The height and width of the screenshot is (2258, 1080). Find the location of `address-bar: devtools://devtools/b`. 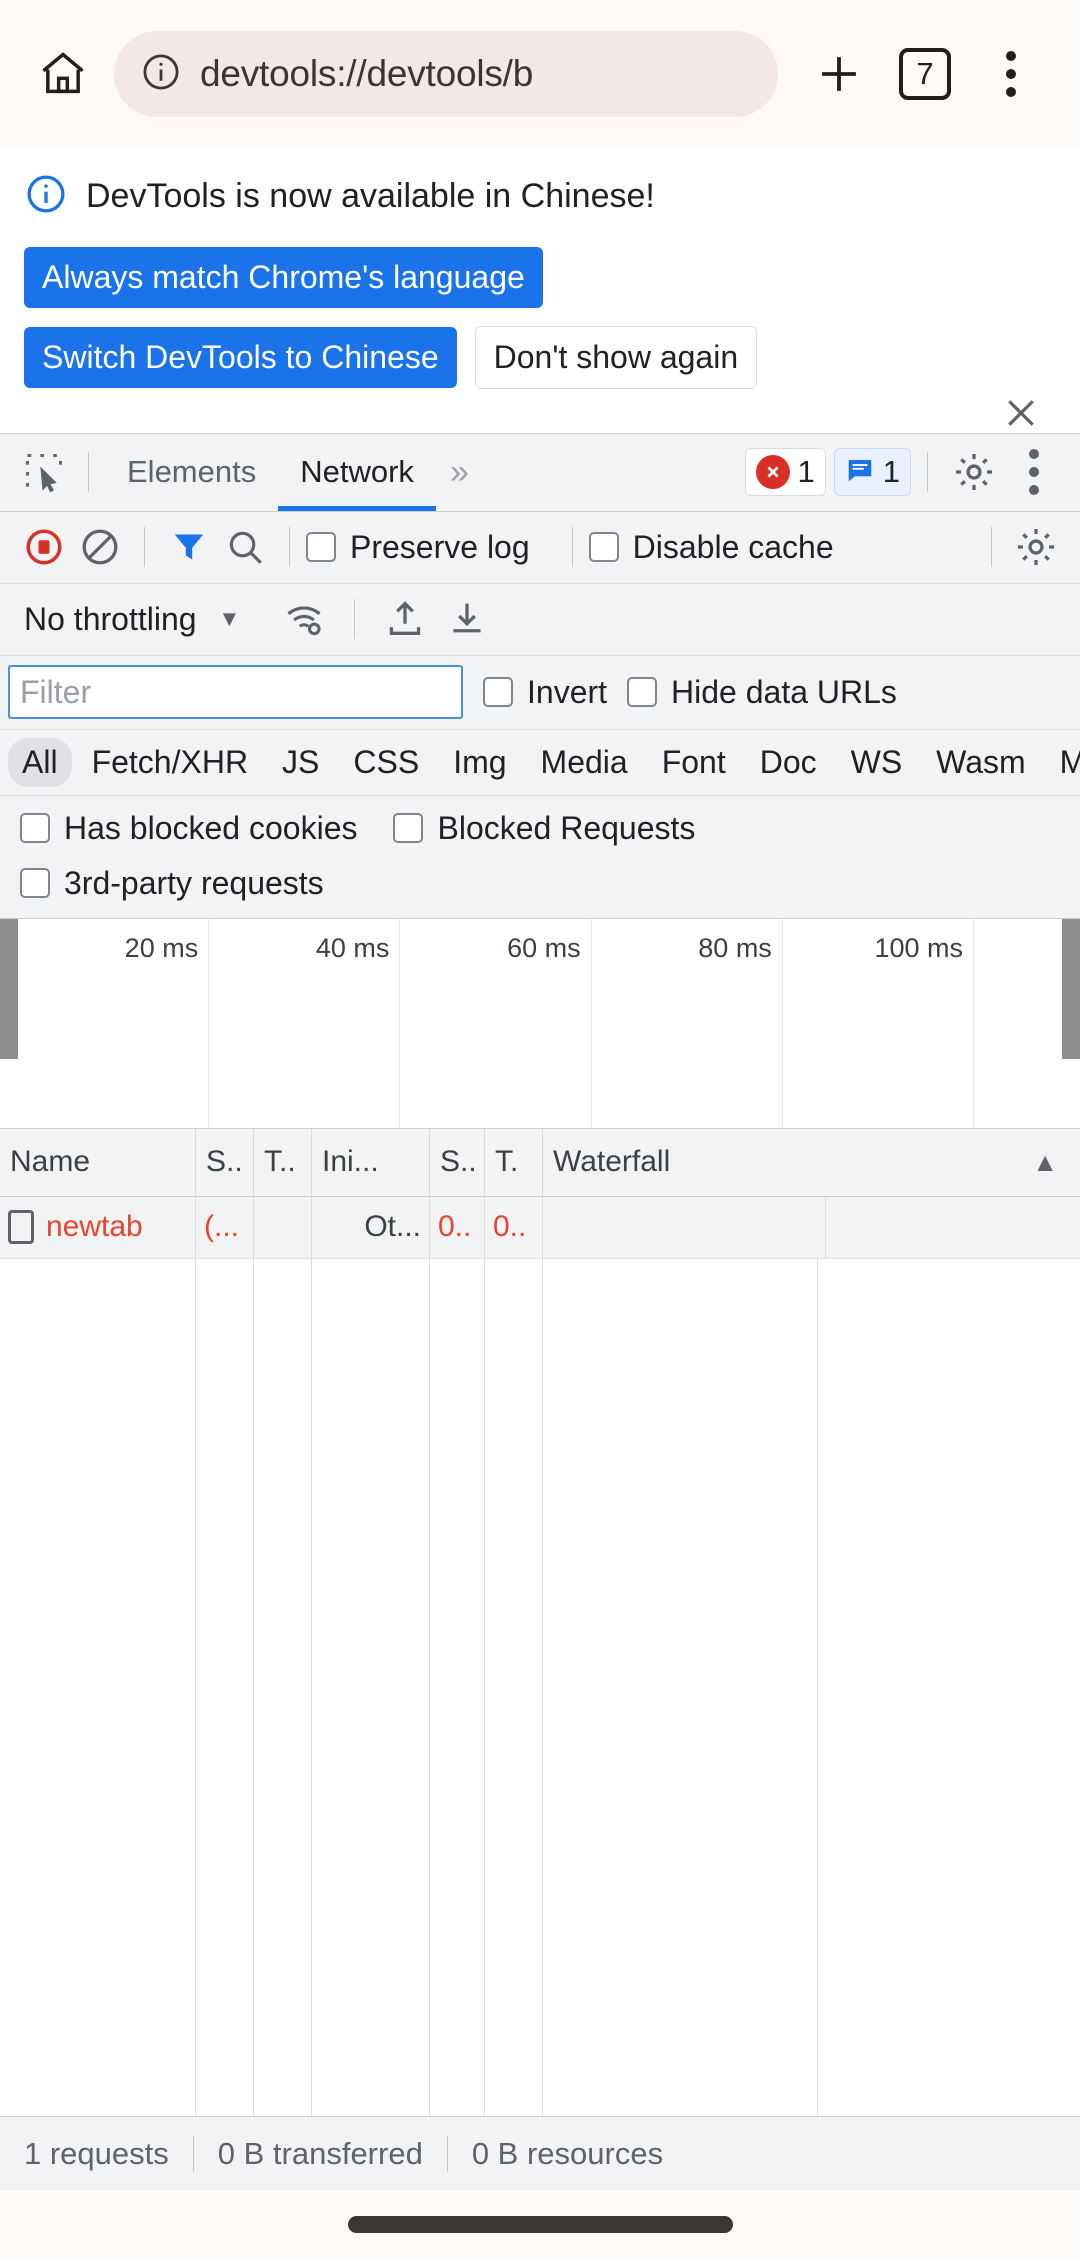

address-bar: devtools://devtools/b is located at coordinates (446, 74).